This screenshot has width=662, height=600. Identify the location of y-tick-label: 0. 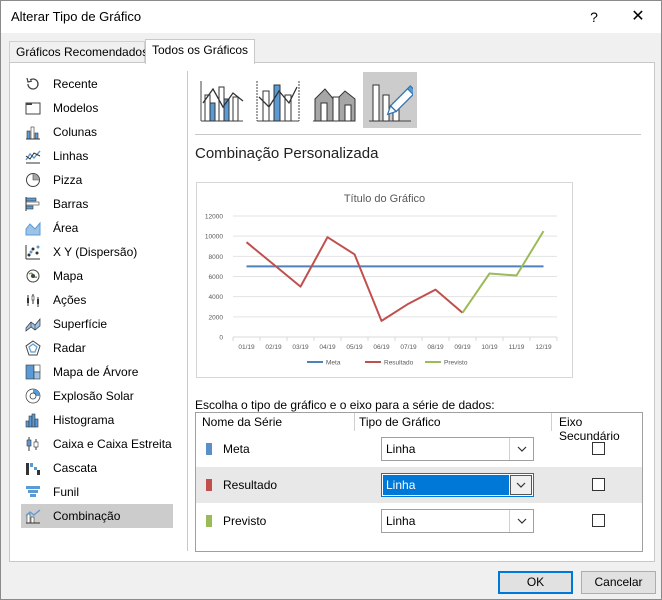
(221, 338).